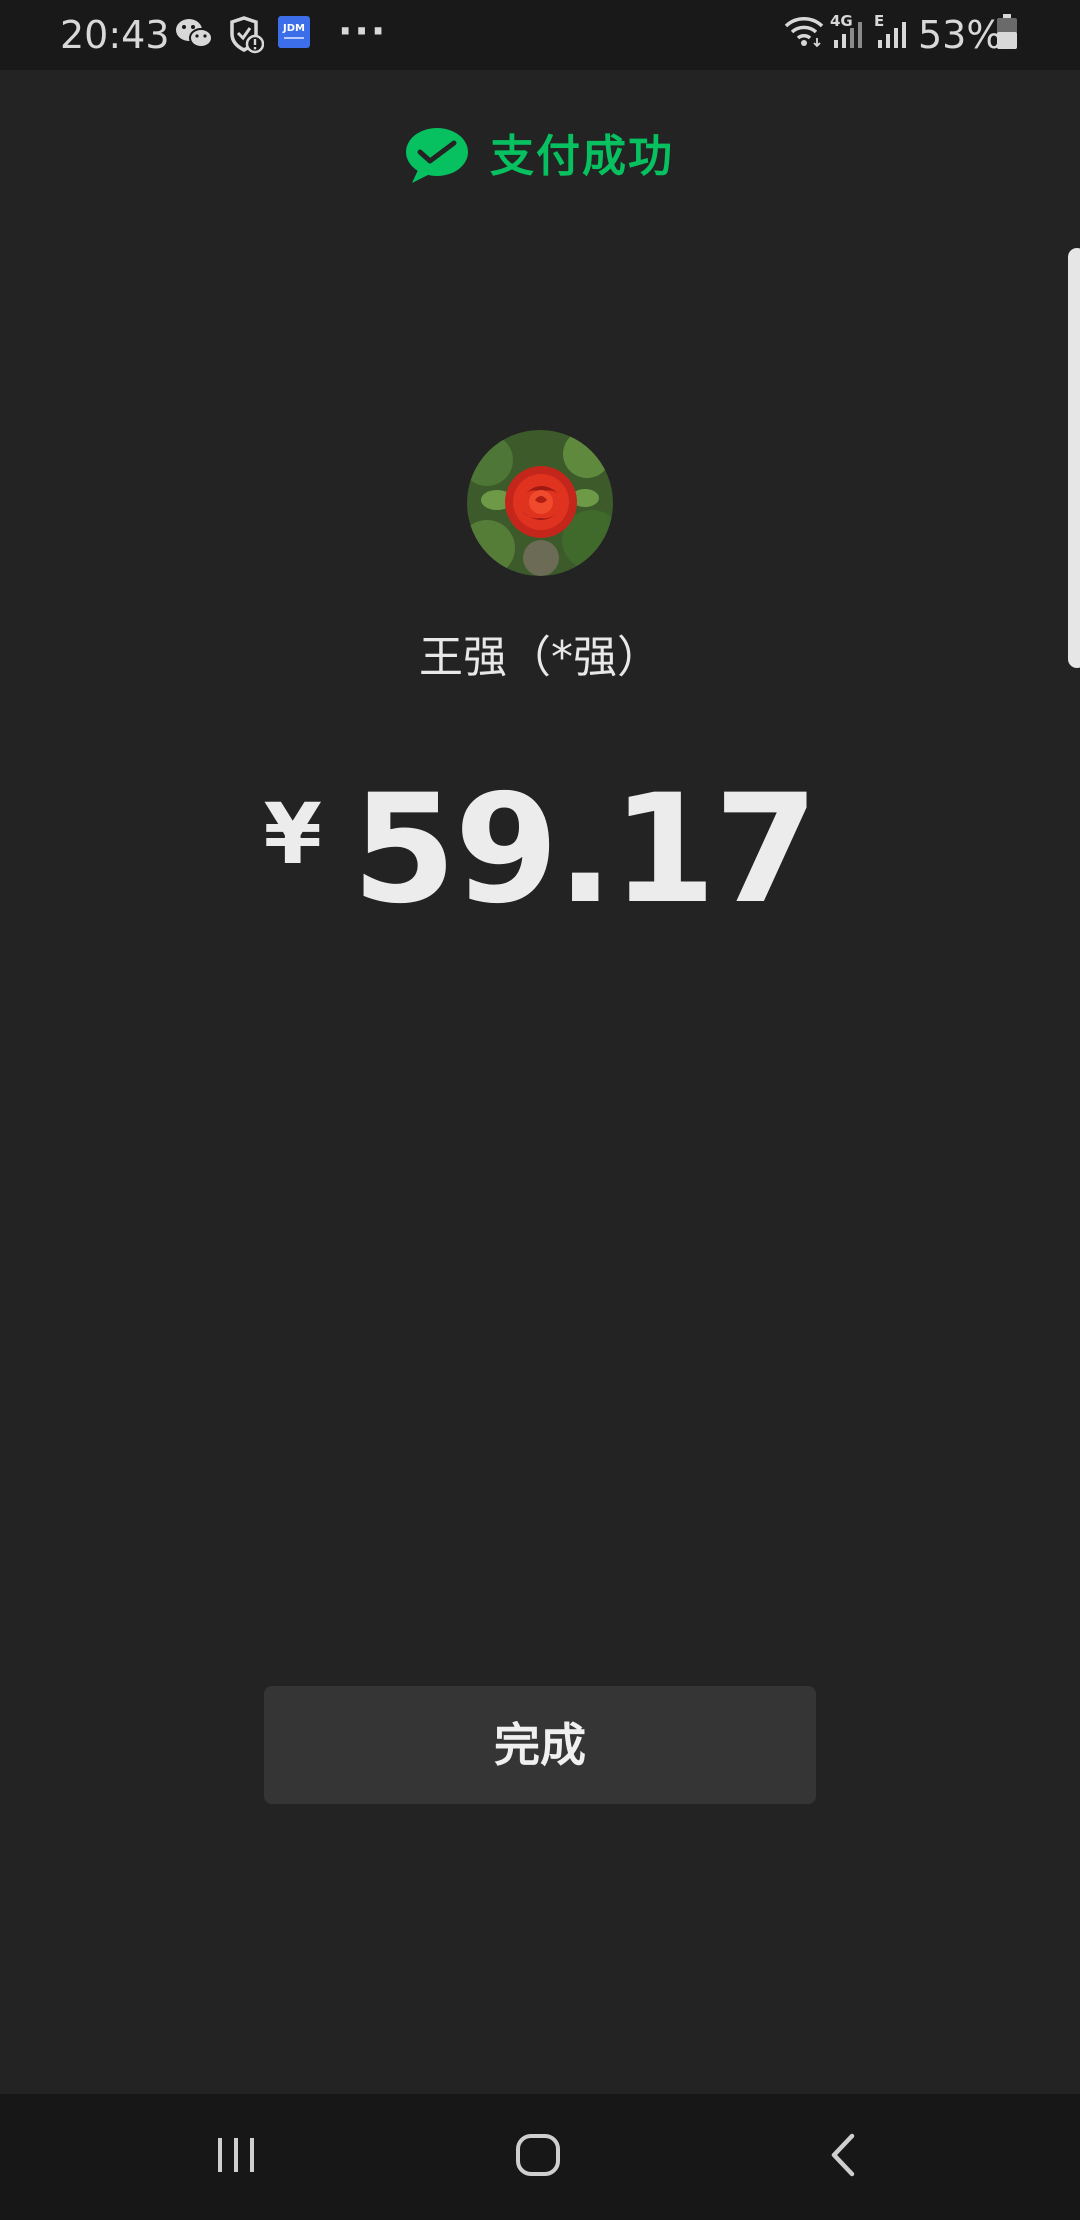 Image resolution: width=1080 pixels, height=2220 pixels. I want to click on battery-percentage: 53%, so click(960, 35).